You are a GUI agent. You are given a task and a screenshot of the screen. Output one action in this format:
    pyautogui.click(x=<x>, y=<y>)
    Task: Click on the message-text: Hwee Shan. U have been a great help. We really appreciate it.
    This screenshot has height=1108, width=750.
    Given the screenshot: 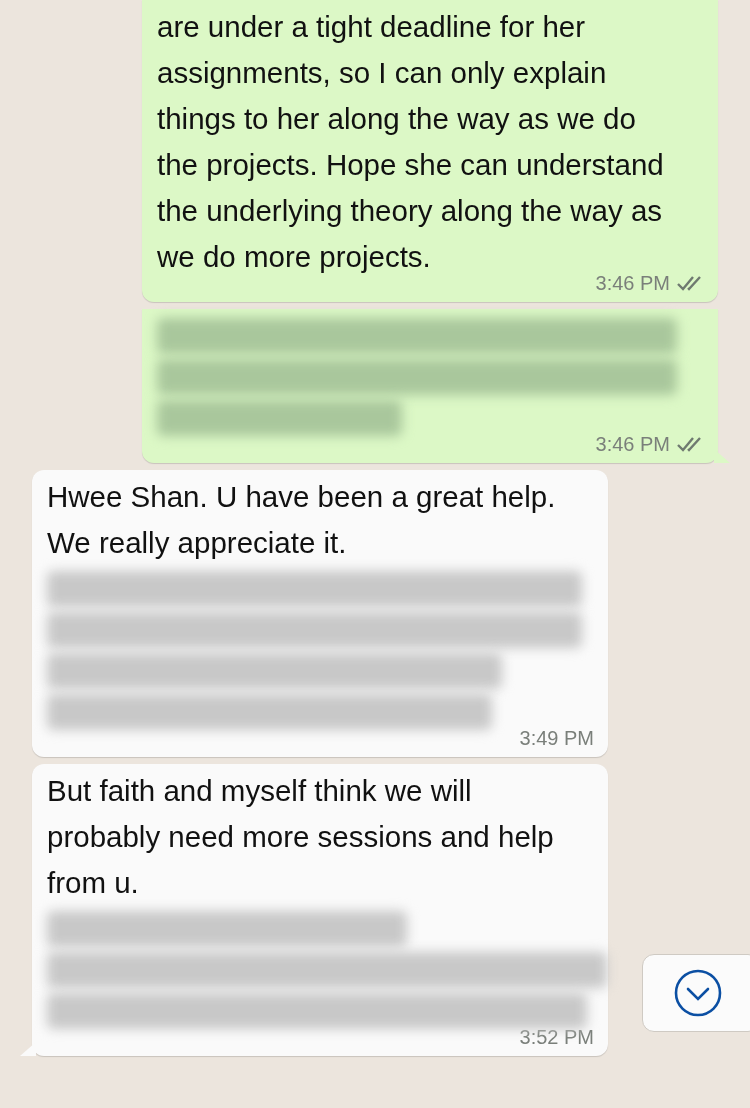 What is the action you would take?
    pyautogui.click(x=302, y=520)
    